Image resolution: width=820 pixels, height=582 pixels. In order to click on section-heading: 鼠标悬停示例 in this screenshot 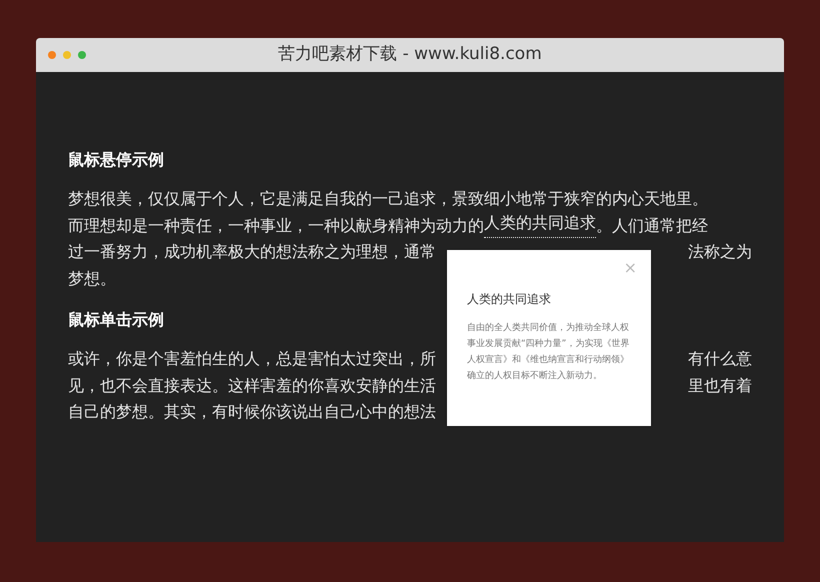, I will do `click(116, 160)`.